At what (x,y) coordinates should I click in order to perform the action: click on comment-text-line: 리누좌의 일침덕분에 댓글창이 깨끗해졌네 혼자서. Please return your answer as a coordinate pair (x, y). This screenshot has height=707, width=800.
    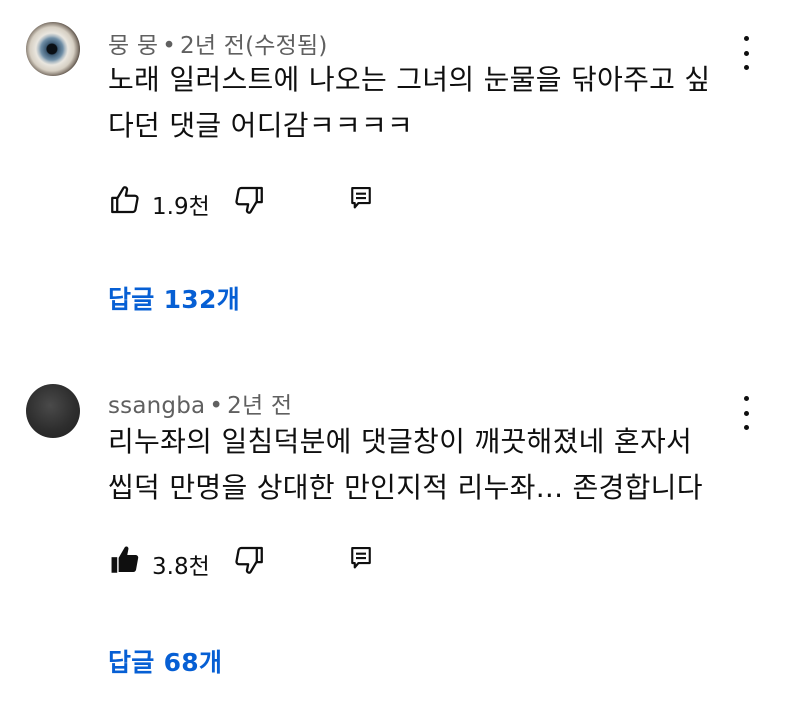
    Looking at the image, I should click on (400, 441).